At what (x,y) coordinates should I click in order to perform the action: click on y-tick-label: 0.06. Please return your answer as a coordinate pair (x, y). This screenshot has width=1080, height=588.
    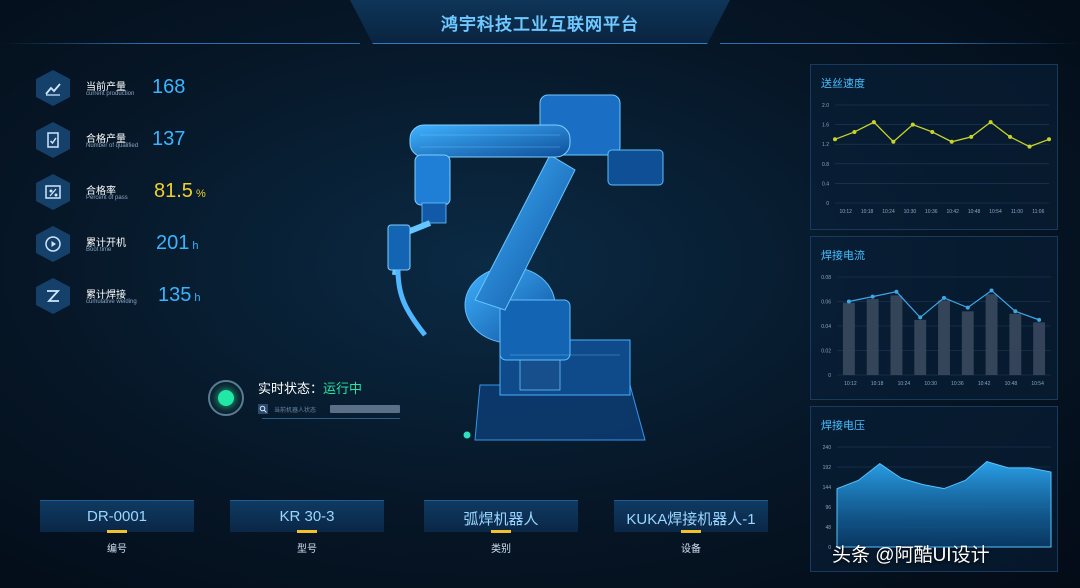
    Looking at the image, I should click on (826, 303).